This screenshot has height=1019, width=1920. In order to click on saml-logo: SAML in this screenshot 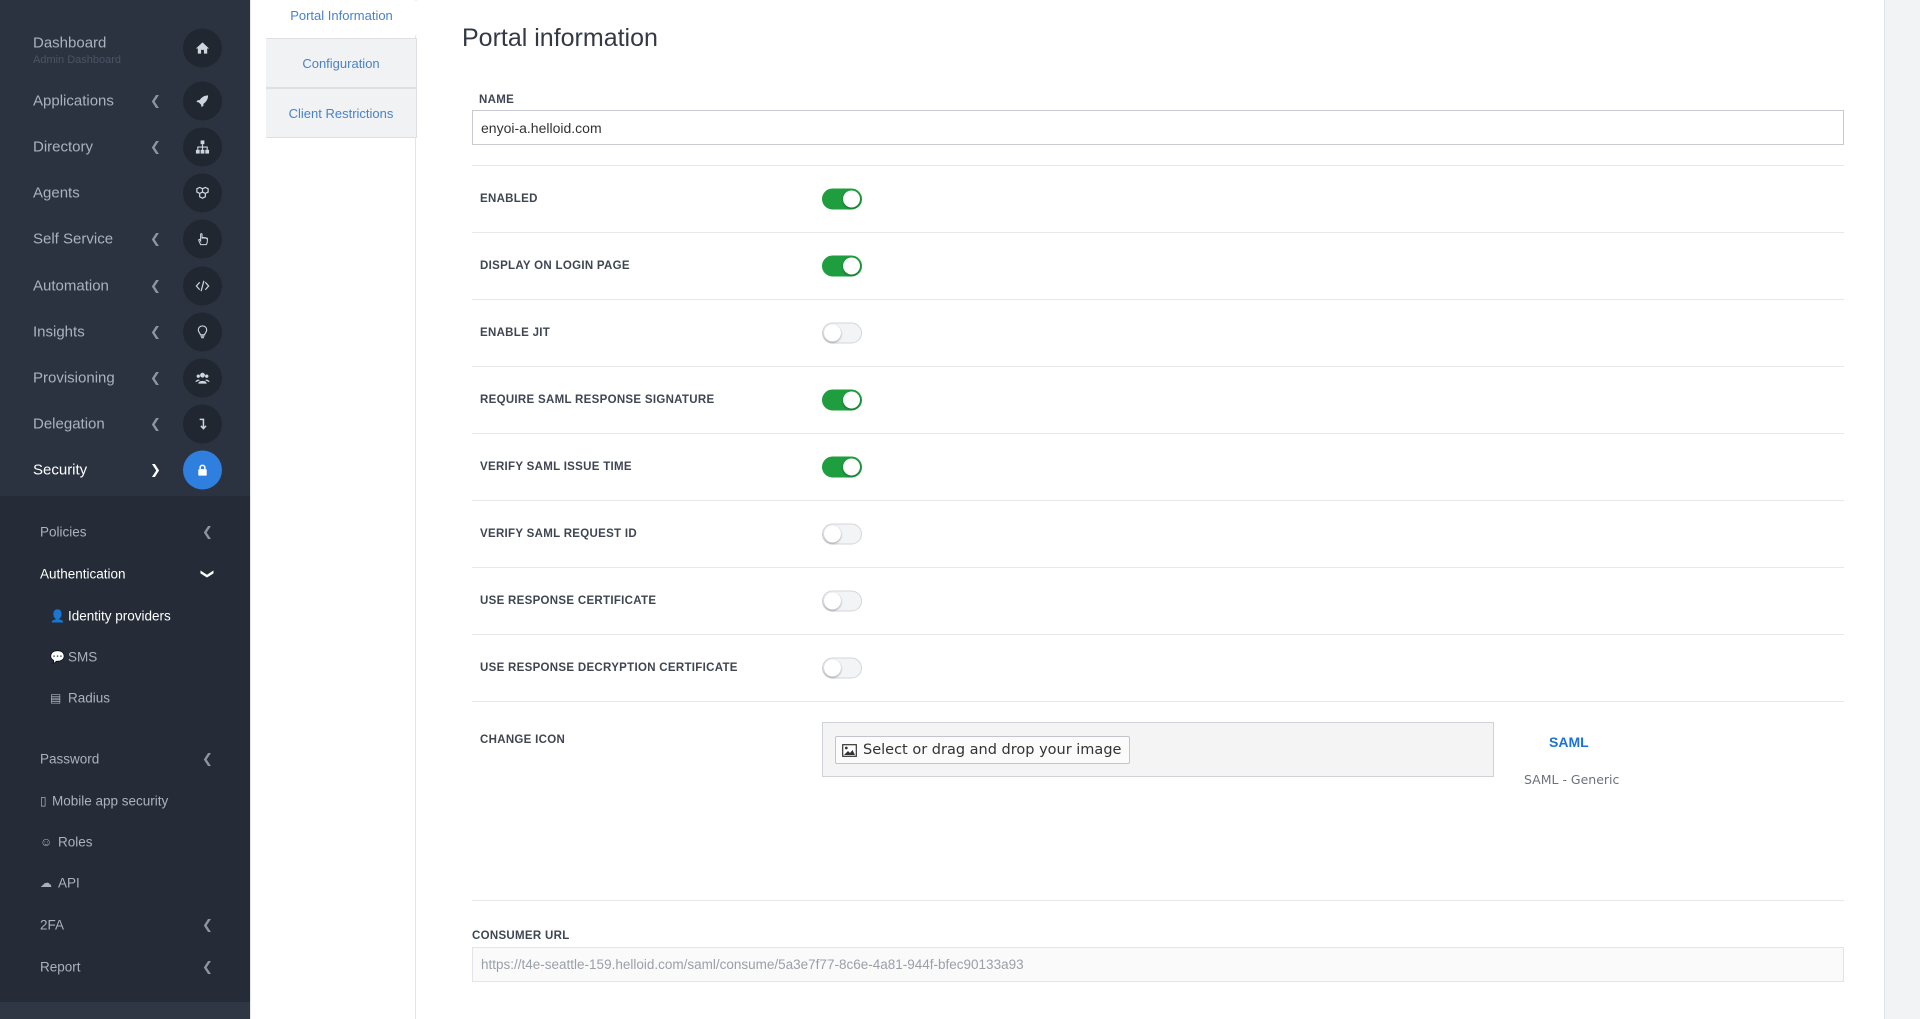, I will do `click(1569, 742)`.